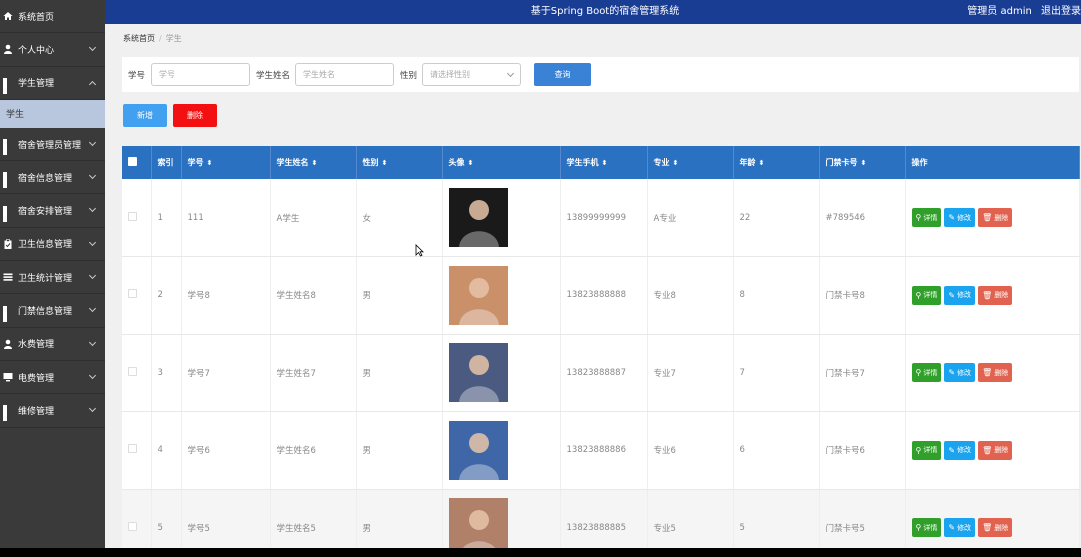 The image size is (1081, 557). Describe the element at coordinates (36, 378) in the screenshot. I see `sidebar-item-label: 电费管理` at that location.